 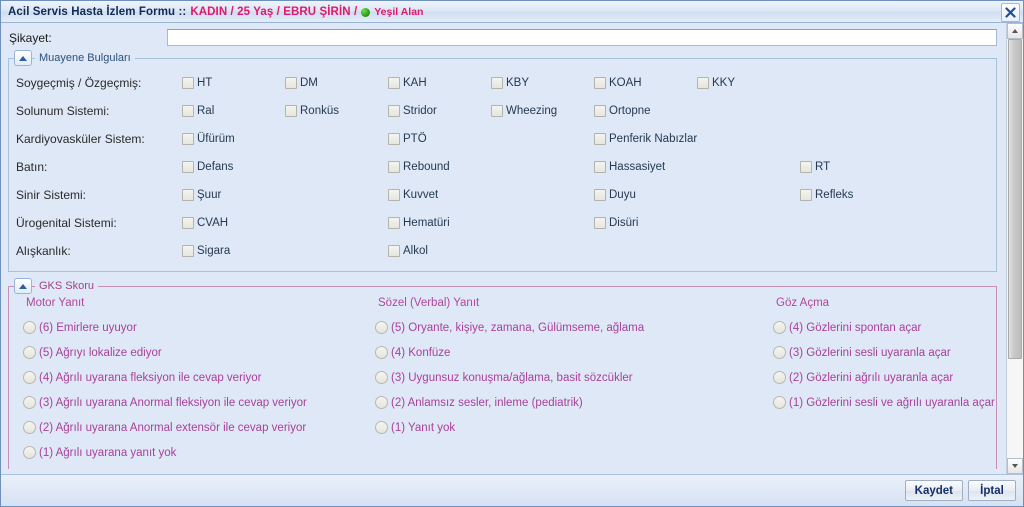 What do you see at coordinates (724, 83) in the screenshot?
I see `checkbox-label: KKY` at bounding box center [724, 83].